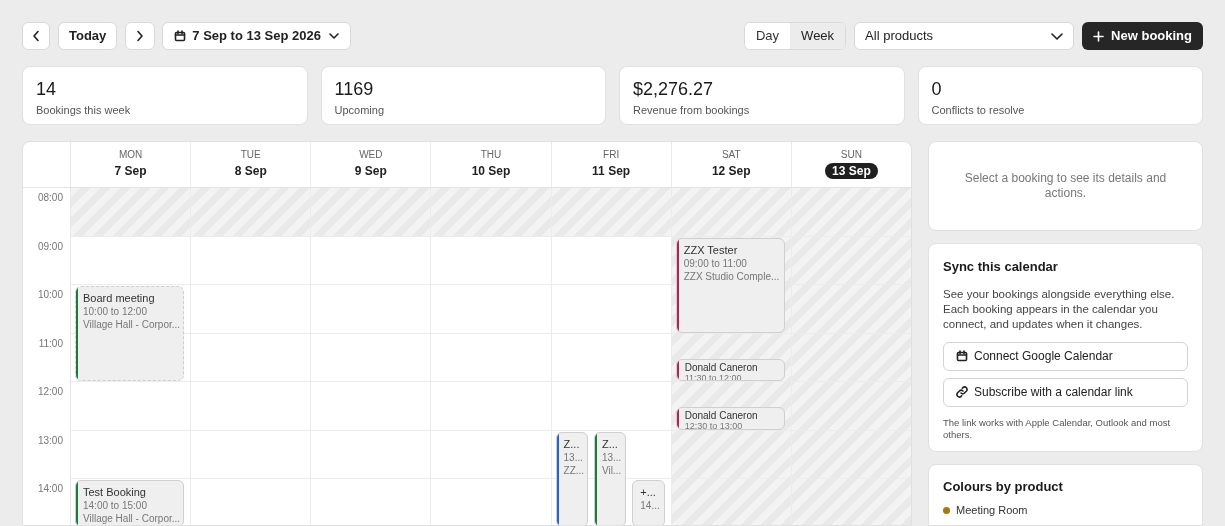 This screenshot has width=1225, height=526. What do you see at coordinates (611, 155) in the screenshot?
I see `weekday-label: FRI` at bounding box center [611, 155].